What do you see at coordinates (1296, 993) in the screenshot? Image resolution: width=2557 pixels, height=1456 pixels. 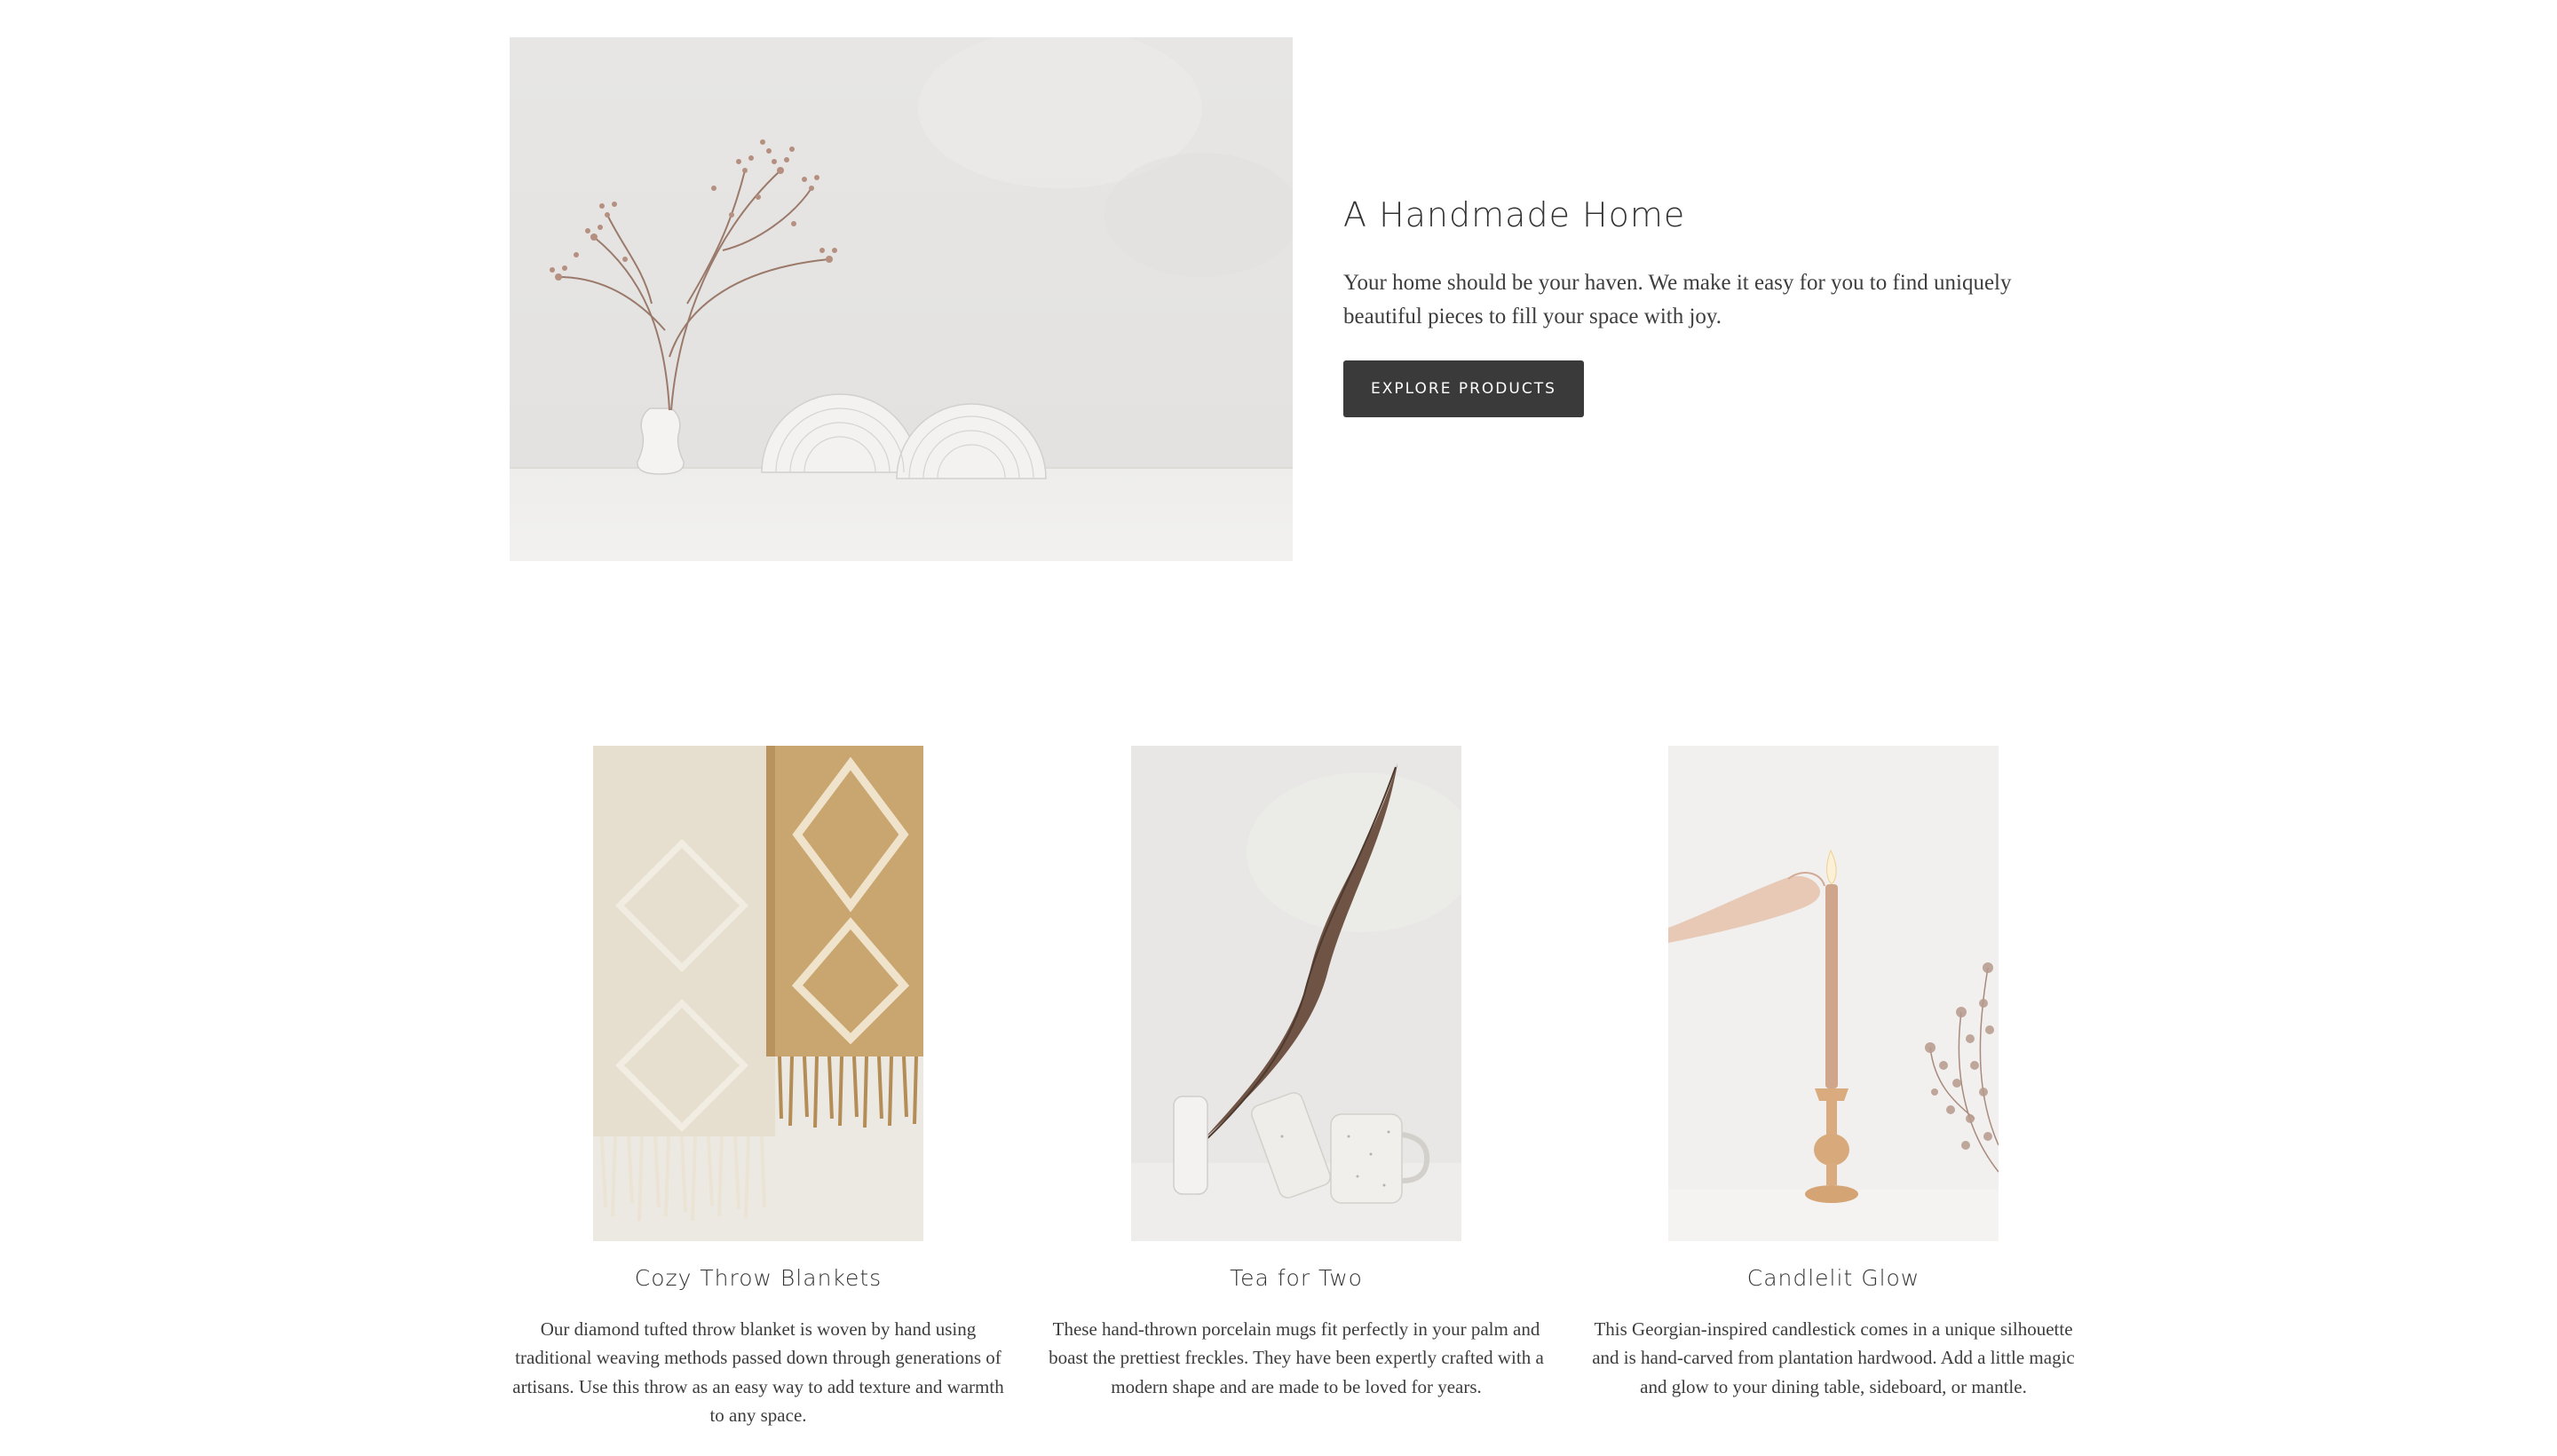 I see `tea-mugs-image` at bounding box center [1296, 993].